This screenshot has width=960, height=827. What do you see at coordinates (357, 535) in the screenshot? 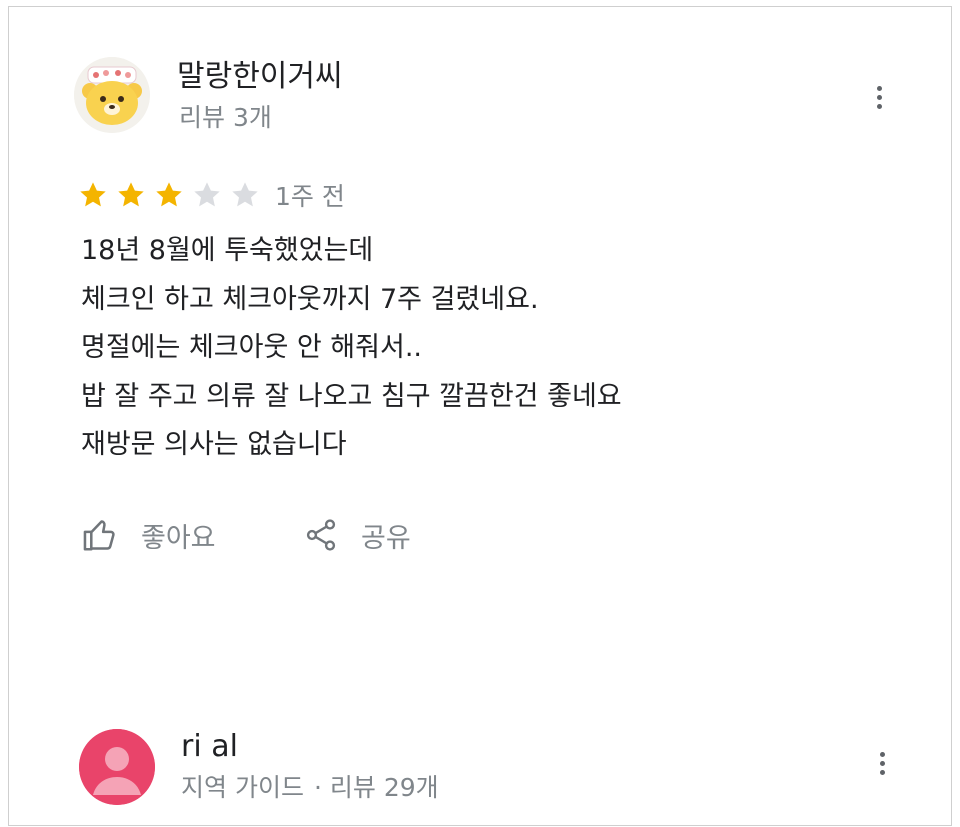
I see `share-button: 공유` at bounding box center [357, 535].